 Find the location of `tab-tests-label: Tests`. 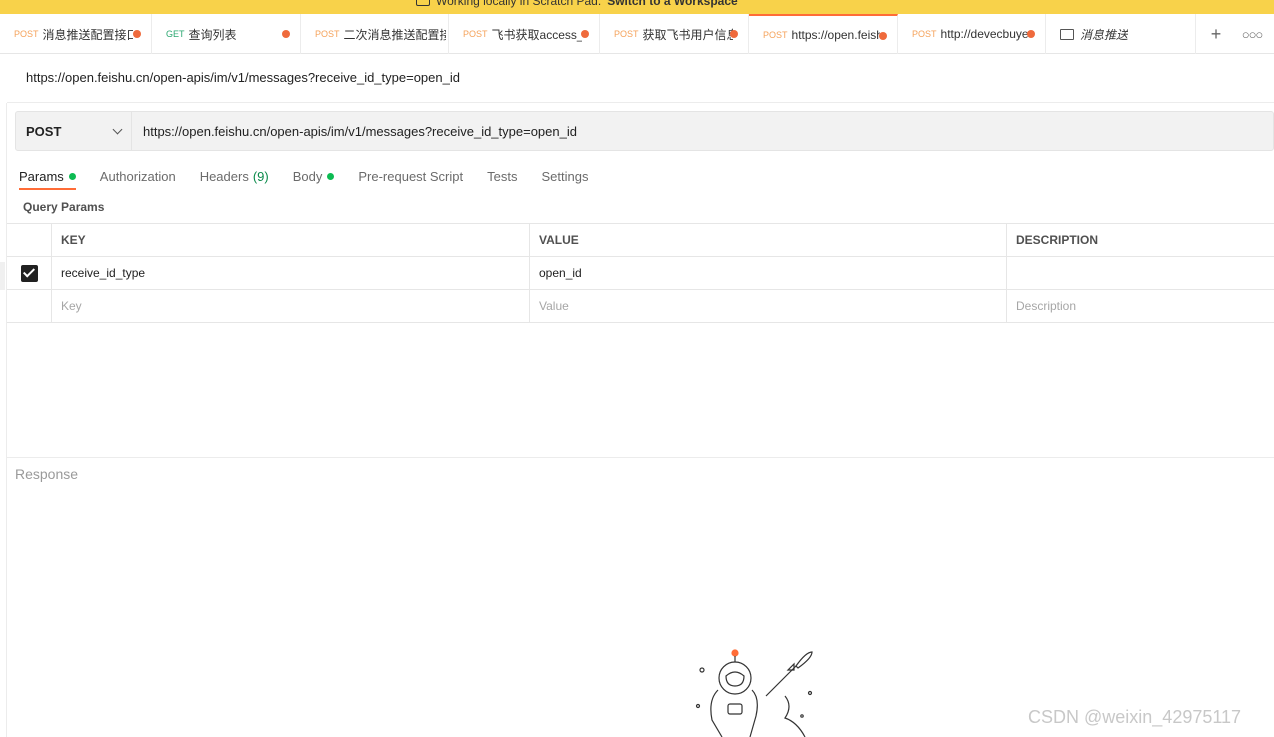

tab-tests-label: Tests is located at coordinates (502, 176).